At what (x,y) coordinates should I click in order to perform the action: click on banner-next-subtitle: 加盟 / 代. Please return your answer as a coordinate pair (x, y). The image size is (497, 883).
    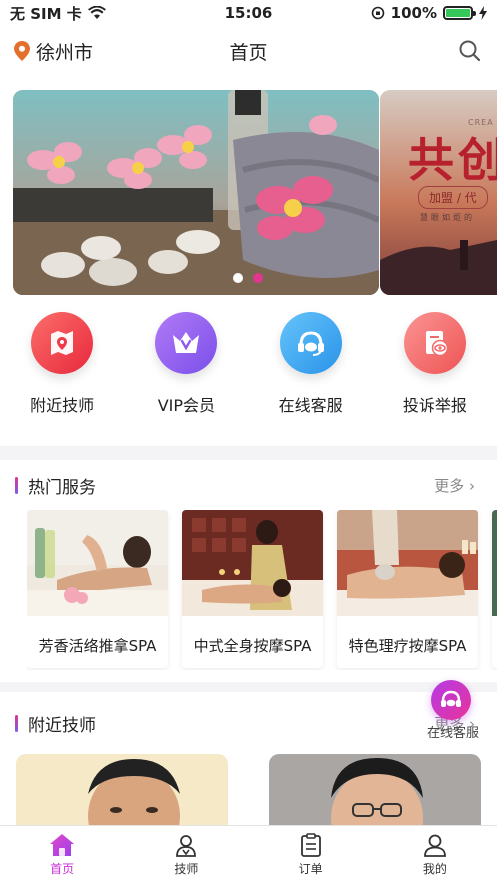
    Looking at the image, I should click on (453, 197).